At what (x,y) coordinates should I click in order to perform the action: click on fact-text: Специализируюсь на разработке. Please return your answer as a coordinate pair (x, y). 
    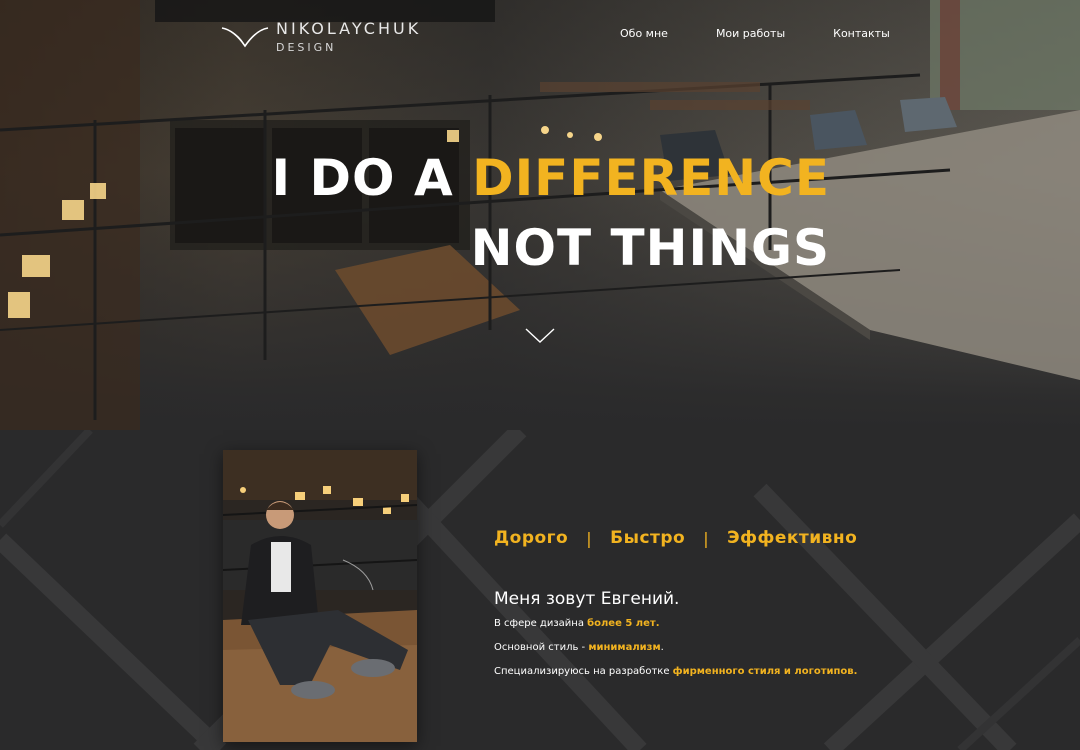
    Looking at the image, I should click on (583, 671).